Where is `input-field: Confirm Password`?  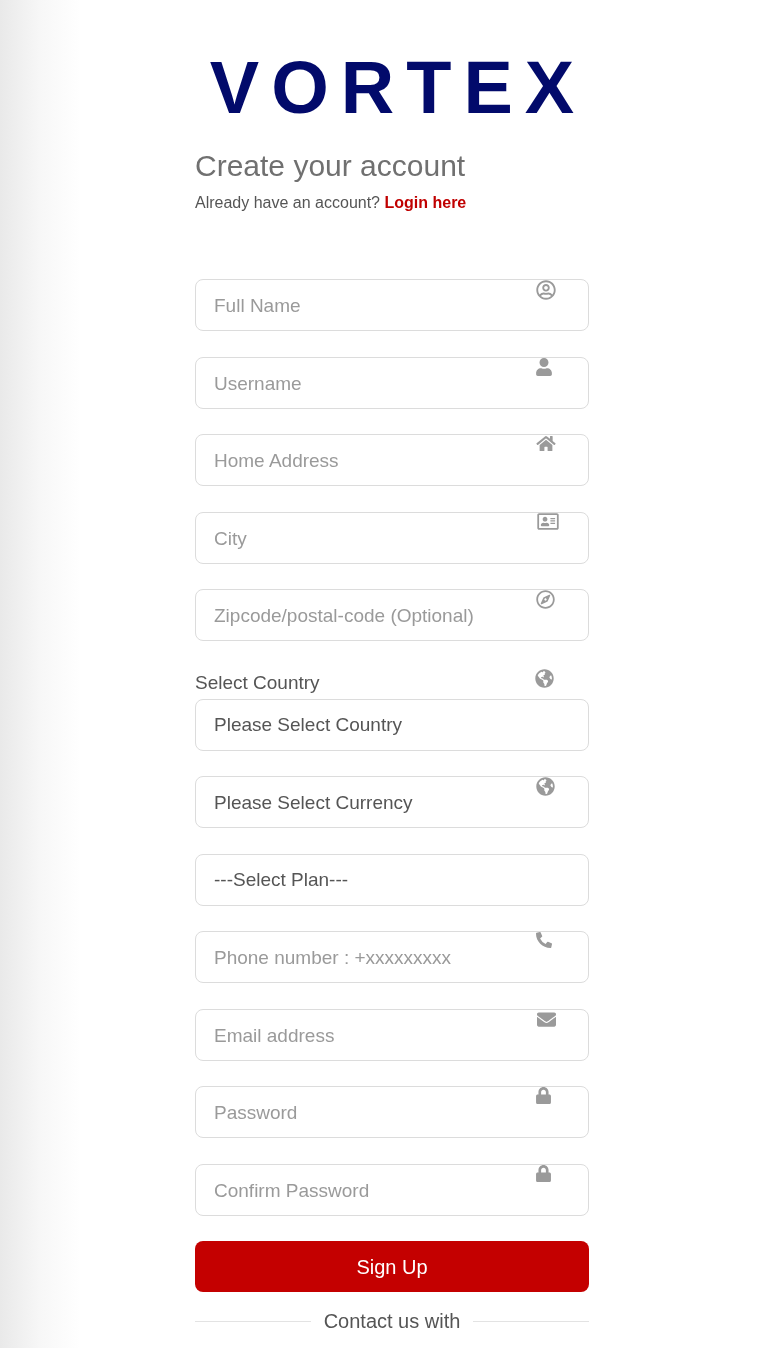
input-field: Confirm Password is located at coordinates (392, 1189).